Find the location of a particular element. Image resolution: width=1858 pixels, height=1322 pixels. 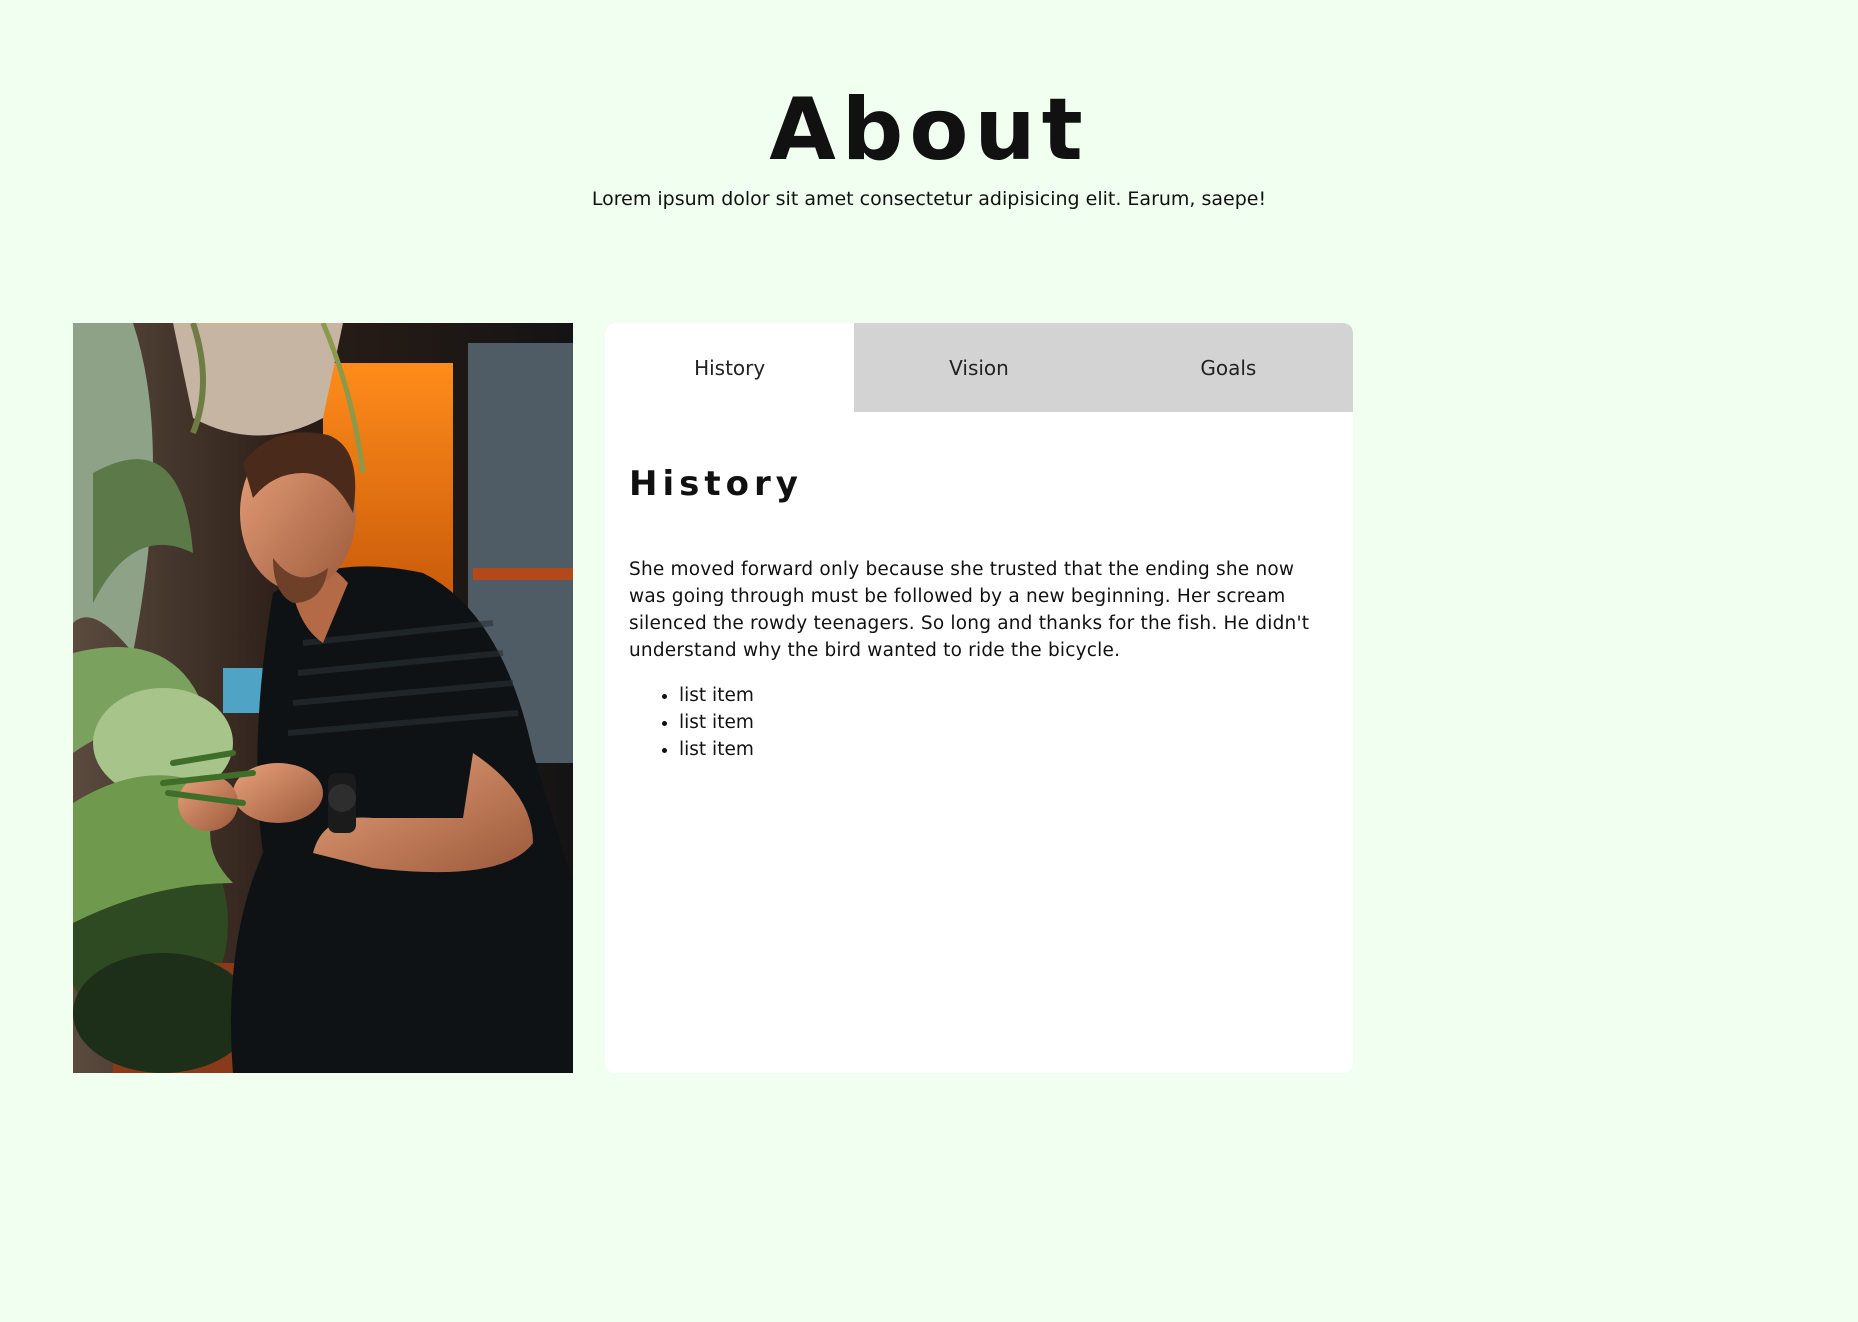

tab-goals: Goals is located at coordinates (1228, 367).